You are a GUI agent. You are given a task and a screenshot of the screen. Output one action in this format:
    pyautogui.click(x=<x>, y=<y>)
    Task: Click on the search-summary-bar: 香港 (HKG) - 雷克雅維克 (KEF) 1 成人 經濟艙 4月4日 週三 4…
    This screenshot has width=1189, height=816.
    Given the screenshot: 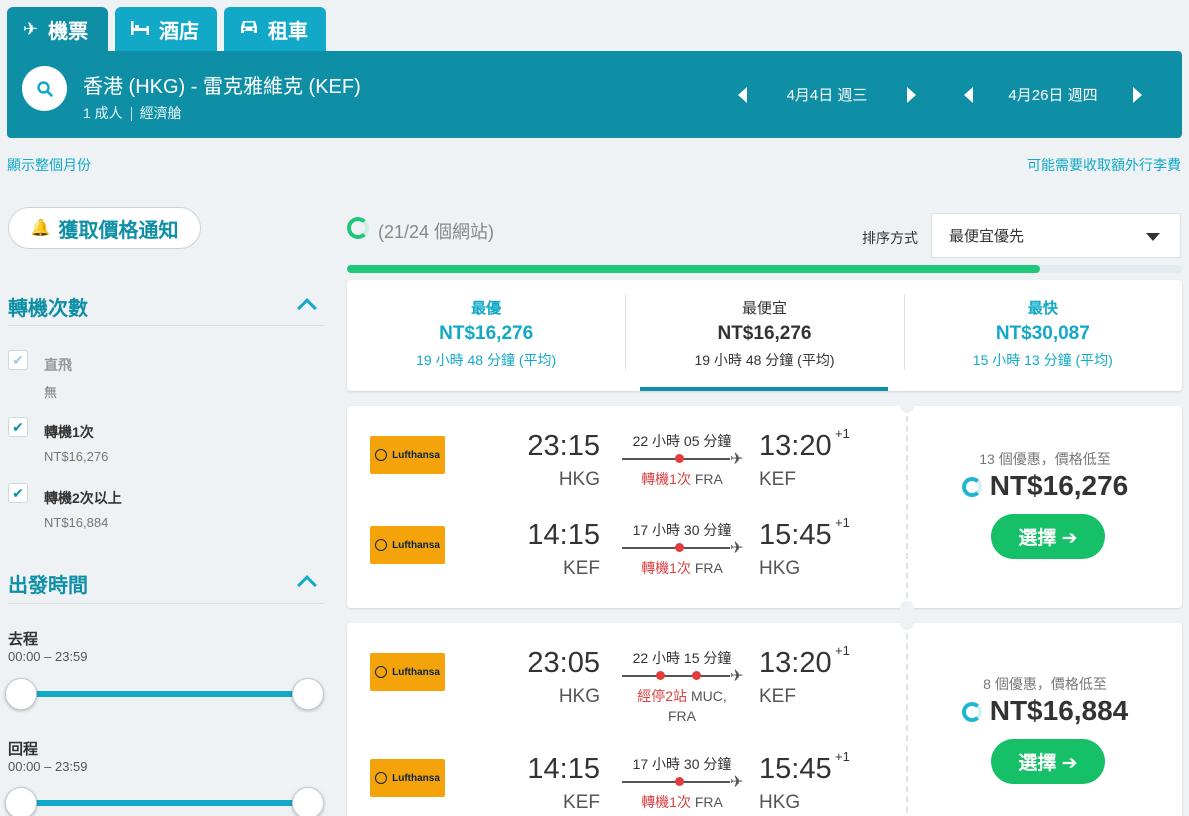 What is the action you would take?
    pyautogui.click(x=594, y=94)
    